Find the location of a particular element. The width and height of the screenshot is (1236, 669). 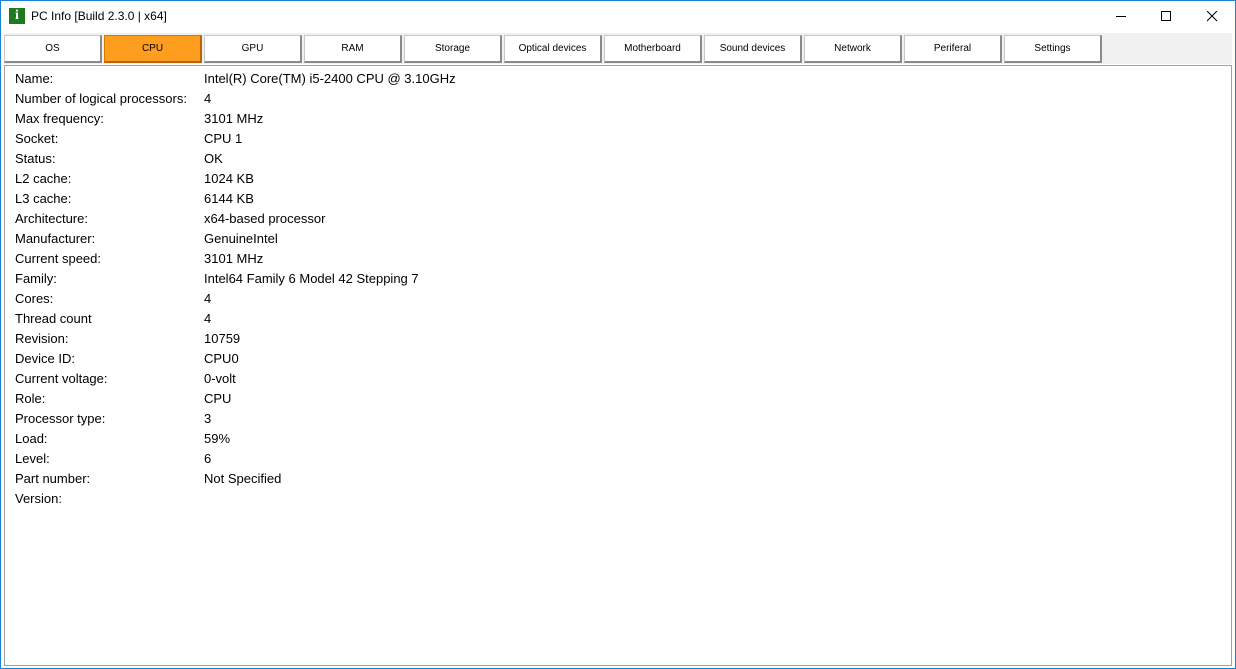

tab-settings: Settings is located at coordinates (1053, 49).